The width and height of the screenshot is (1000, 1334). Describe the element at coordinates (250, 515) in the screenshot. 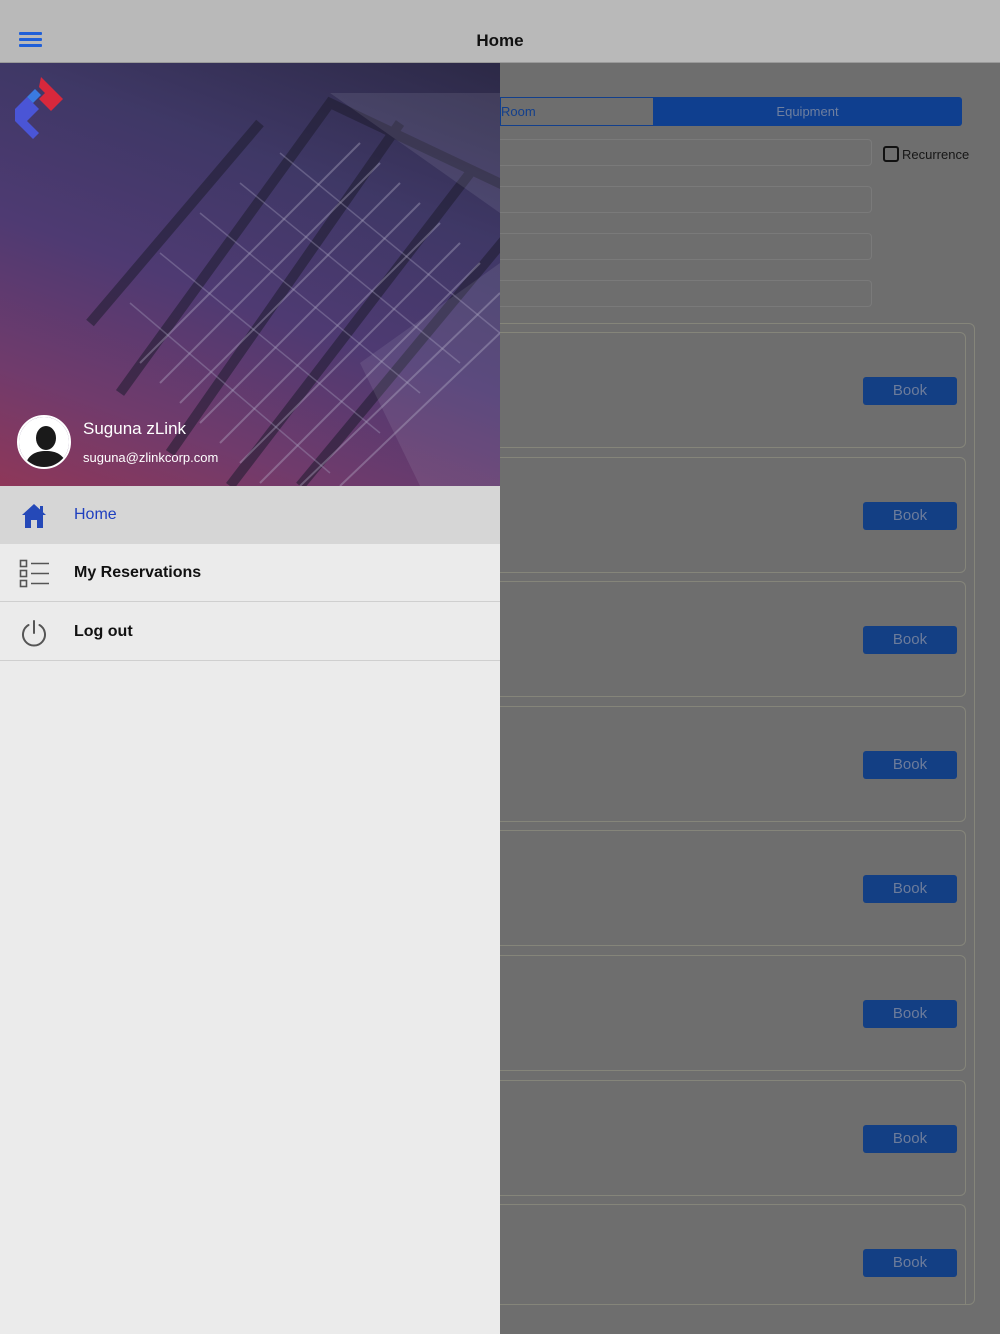

I see `drawer-item-home: Home` at that location.